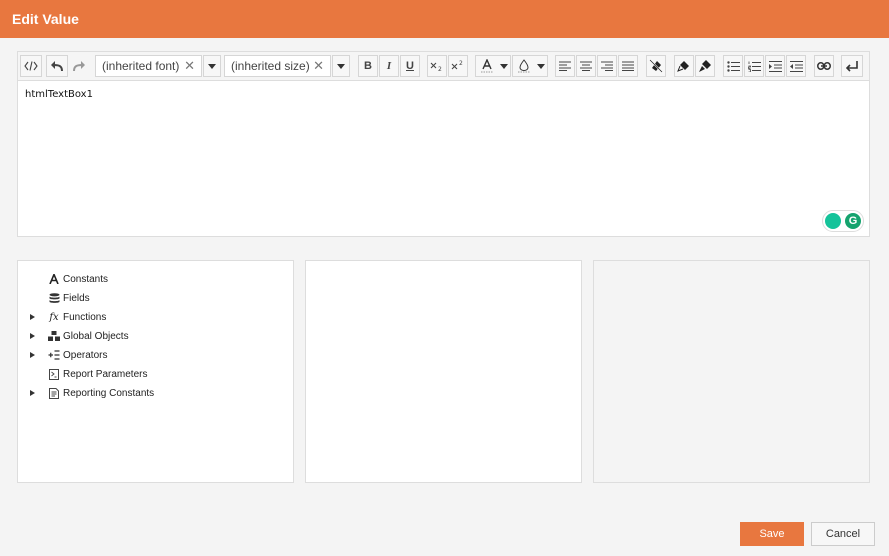 The width and height of the screenshot is (889, 556). I want to click on align-left-icon, so click(565, 66).